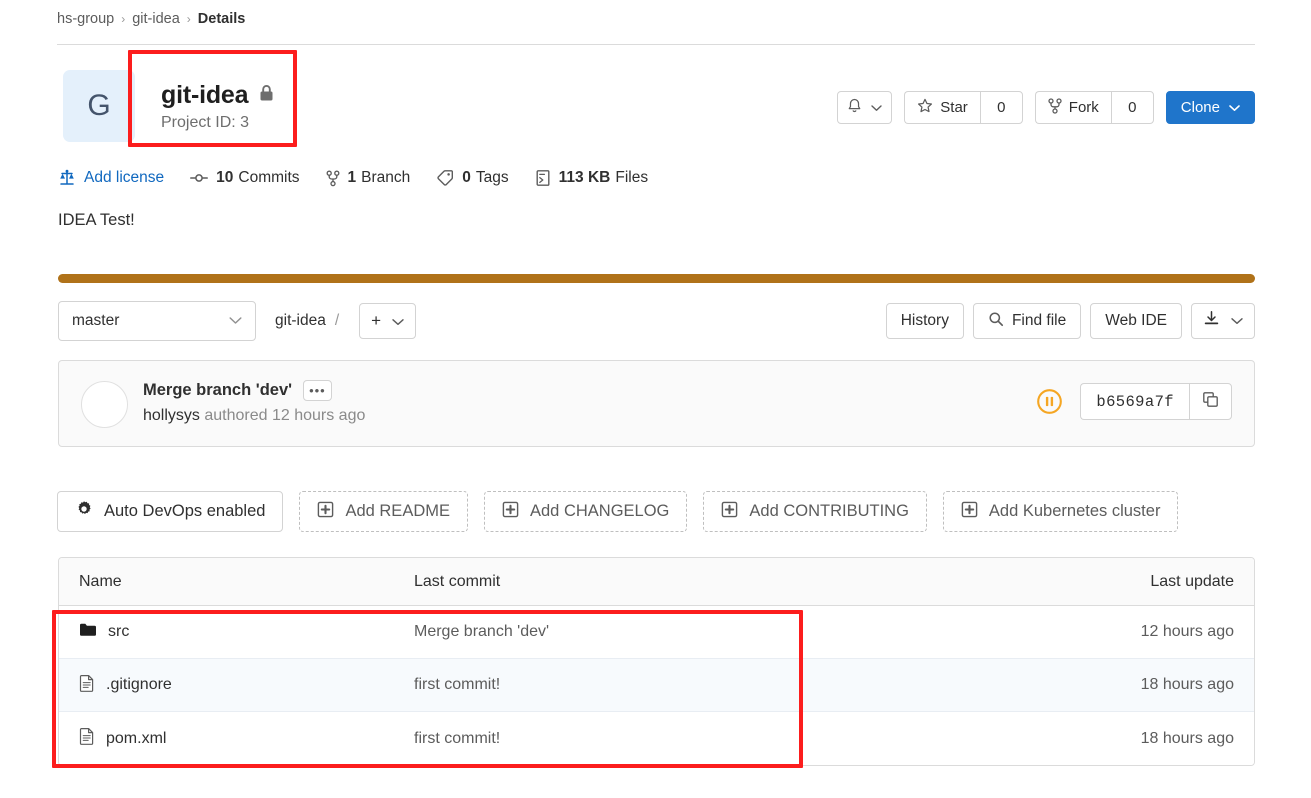 This screenshot has height=798, width=1311. I want to click on web-ide-button: Web IDE, so click(1136, 321).